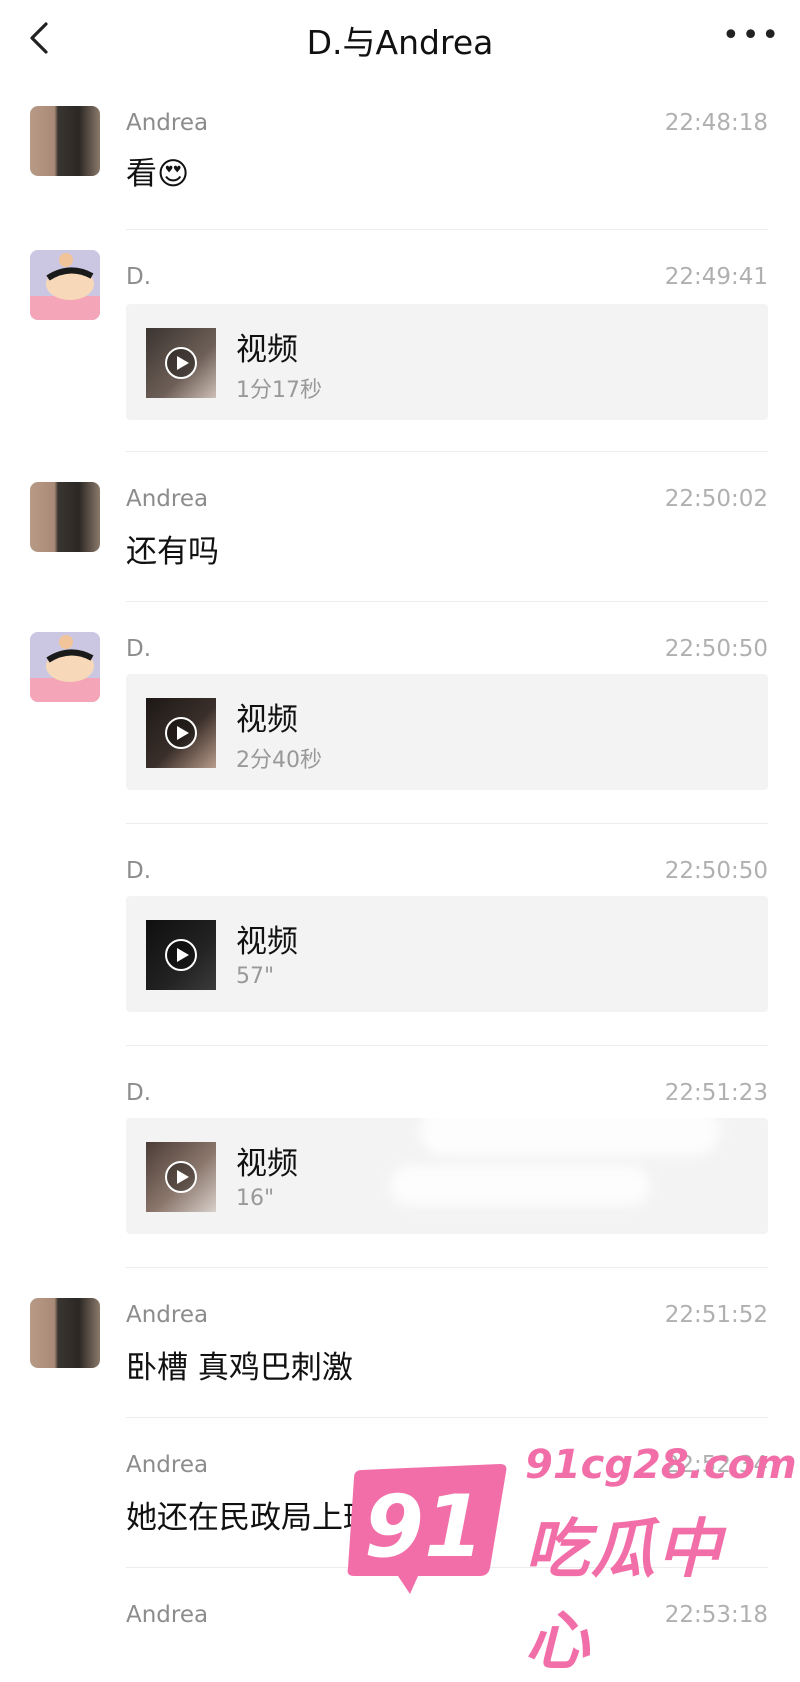 The width and height of the screenshot is (800, 1682). What do you see at coordinates (716, 1093) in the screenshot?
I see `message-time: 22:51:23` at bounding box center [716, 1093].